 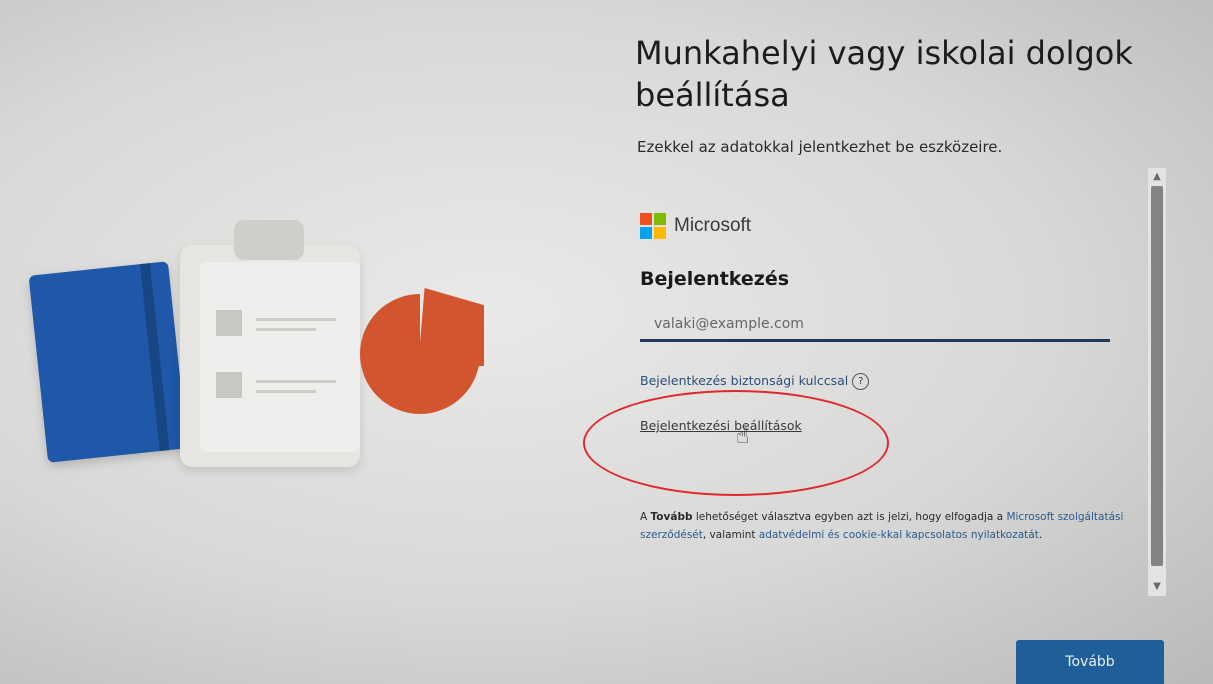 What do you see at coordinates (451, 327) in the screenshot?
I see `pie-slice-illustration` at bounding box center [451, 327].